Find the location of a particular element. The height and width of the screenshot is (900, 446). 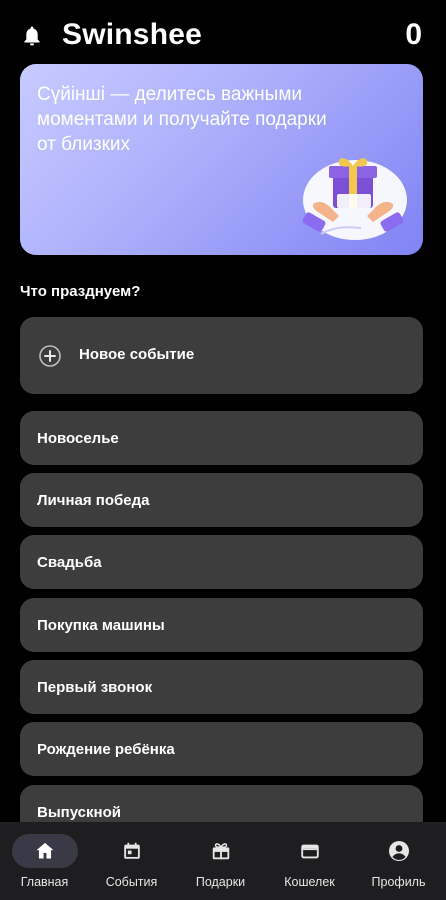

event-item-personal-victory: Личная победа is located at coordinates (221, 500).